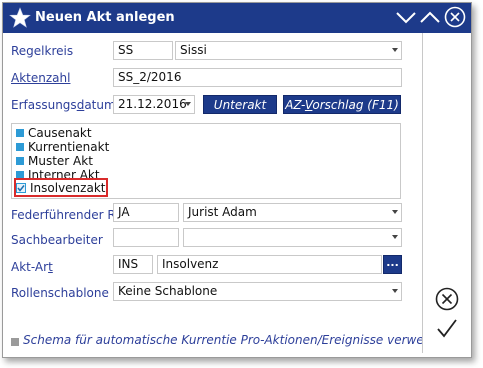 The image size is (483, 368). I want to click on chevron-down-icon, so click(406, 18).